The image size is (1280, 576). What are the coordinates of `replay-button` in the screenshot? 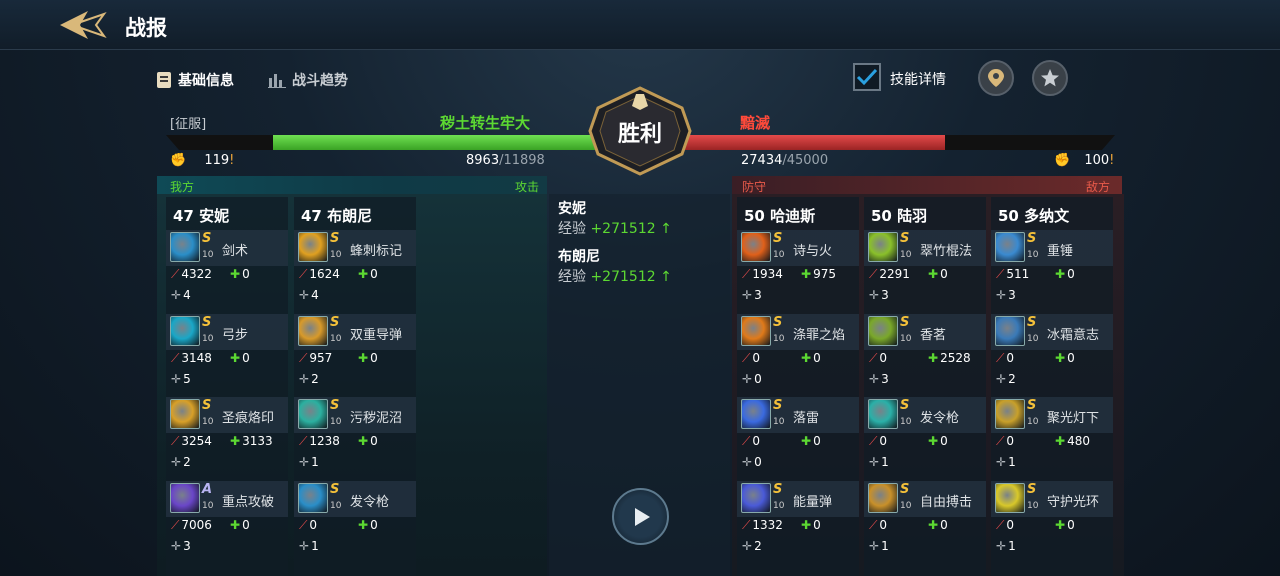 It's located at (640, 516).